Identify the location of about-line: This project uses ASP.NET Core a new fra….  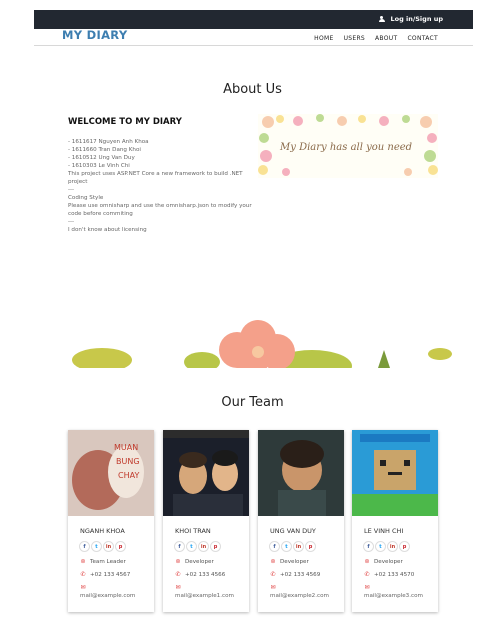
(155, 178).